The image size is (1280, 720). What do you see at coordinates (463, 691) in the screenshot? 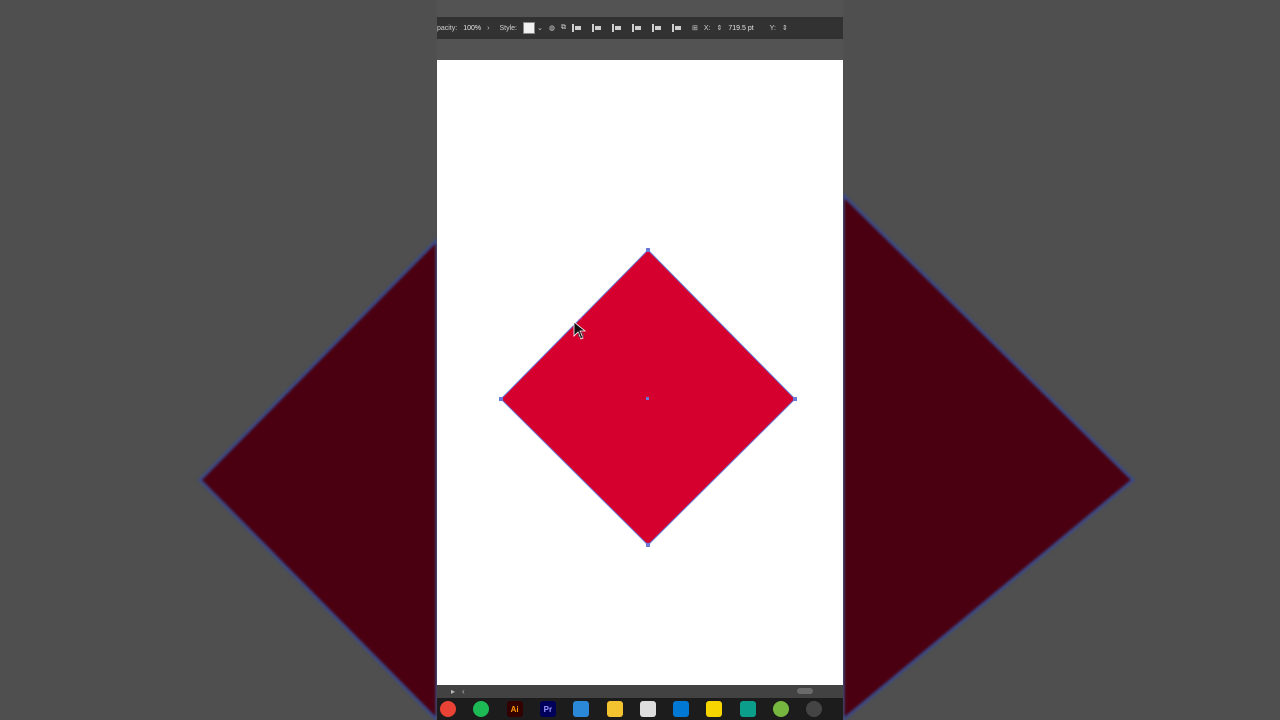
I see `scroll-left-arrow-icon: ‹` at bounding box center [463, 691].